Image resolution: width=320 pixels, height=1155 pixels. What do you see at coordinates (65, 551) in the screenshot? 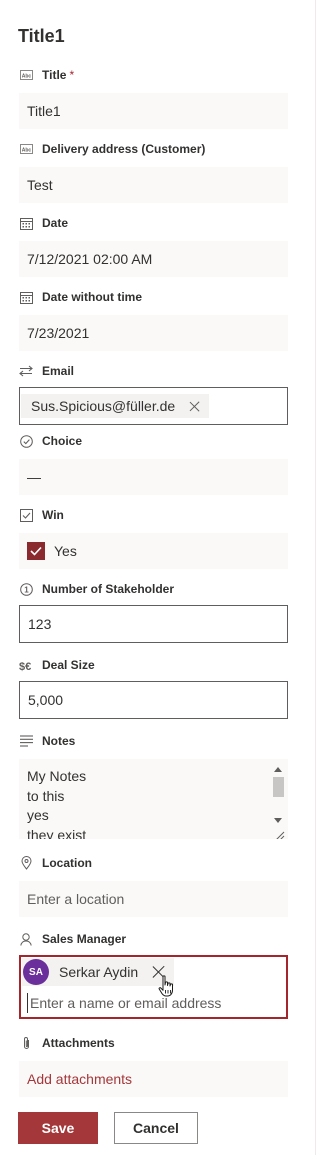
I see `win-value: Yes` at bounding box center [65, 551].